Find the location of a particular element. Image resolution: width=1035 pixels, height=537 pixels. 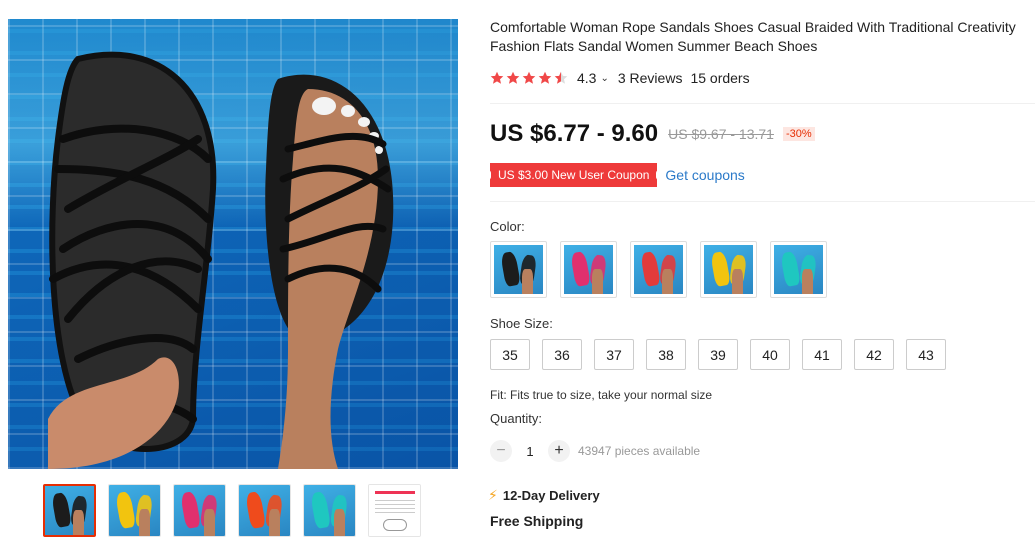

thumbnail-orange is located at coordinates (264, 510).